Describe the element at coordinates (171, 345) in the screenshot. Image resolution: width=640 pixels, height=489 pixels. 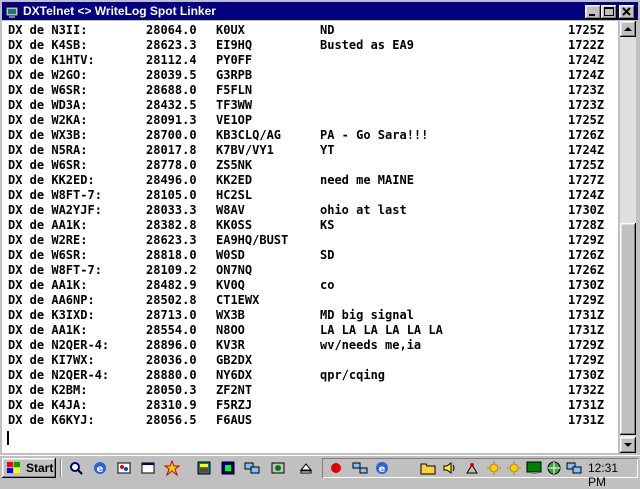
I see `spot-freq: 28896.0` at that location.